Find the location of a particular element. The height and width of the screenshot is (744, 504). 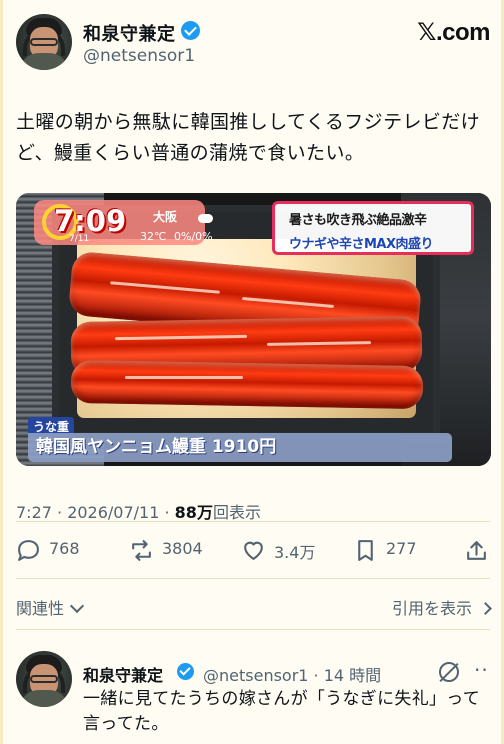

verified-badge-icon is located at coordinates (190, 30).